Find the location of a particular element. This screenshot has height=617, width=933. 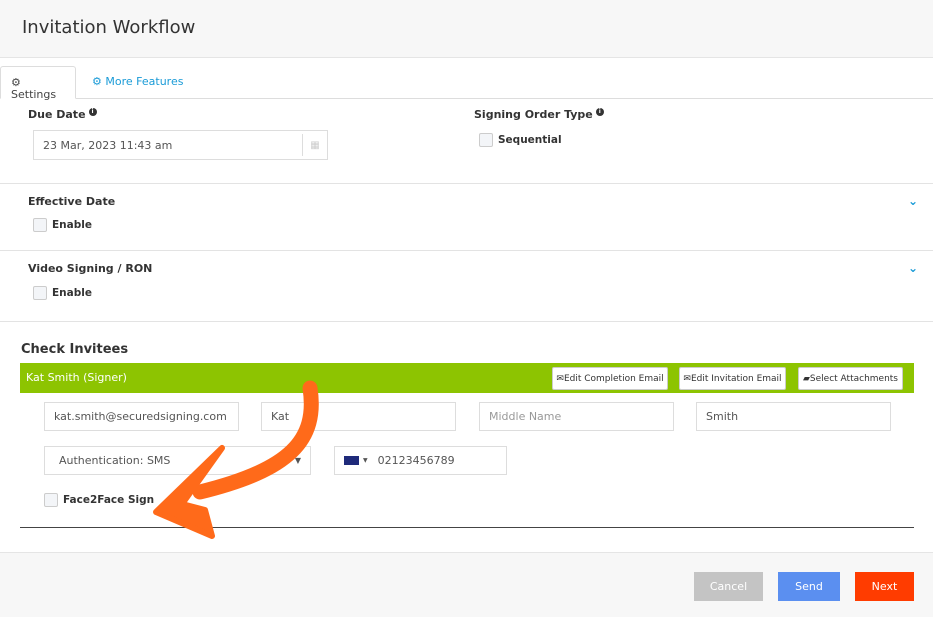

cancel-button: Cancel is located at coordinates (728, 586).